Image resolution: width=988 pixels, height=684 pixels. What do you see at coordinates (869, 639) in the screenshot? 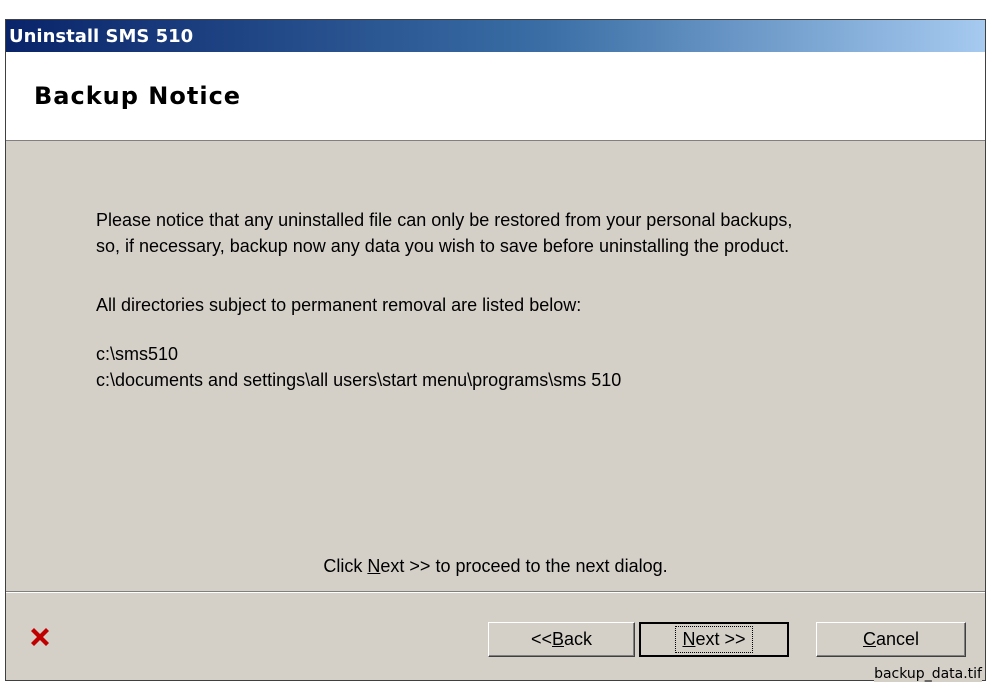
I see `cancel-mnemonic: C` at bounding box center [869, 639].